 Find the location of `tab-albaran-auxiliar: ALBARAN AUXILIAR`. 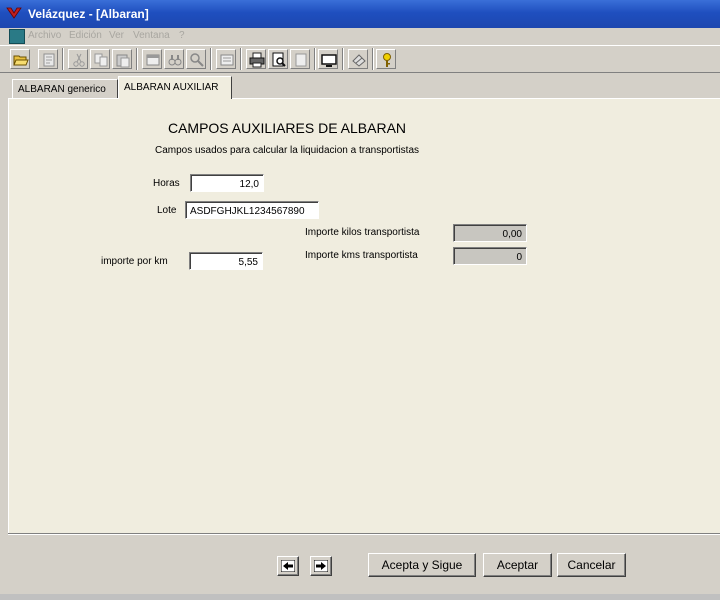

tab-albaran-auxiliar: ALBARAN AUXILIAR is located at coordinates (175, 87).